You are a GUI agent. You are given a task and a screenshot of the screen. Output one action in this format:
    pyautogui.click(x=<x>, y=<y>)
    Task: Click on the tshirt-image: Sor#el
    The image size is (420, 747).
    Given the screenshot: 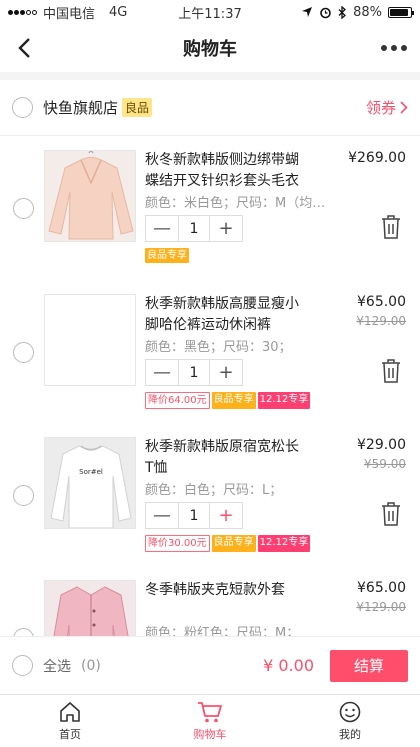 What is the action you would take?
    pyautogui.click(x=90, y=483)
    